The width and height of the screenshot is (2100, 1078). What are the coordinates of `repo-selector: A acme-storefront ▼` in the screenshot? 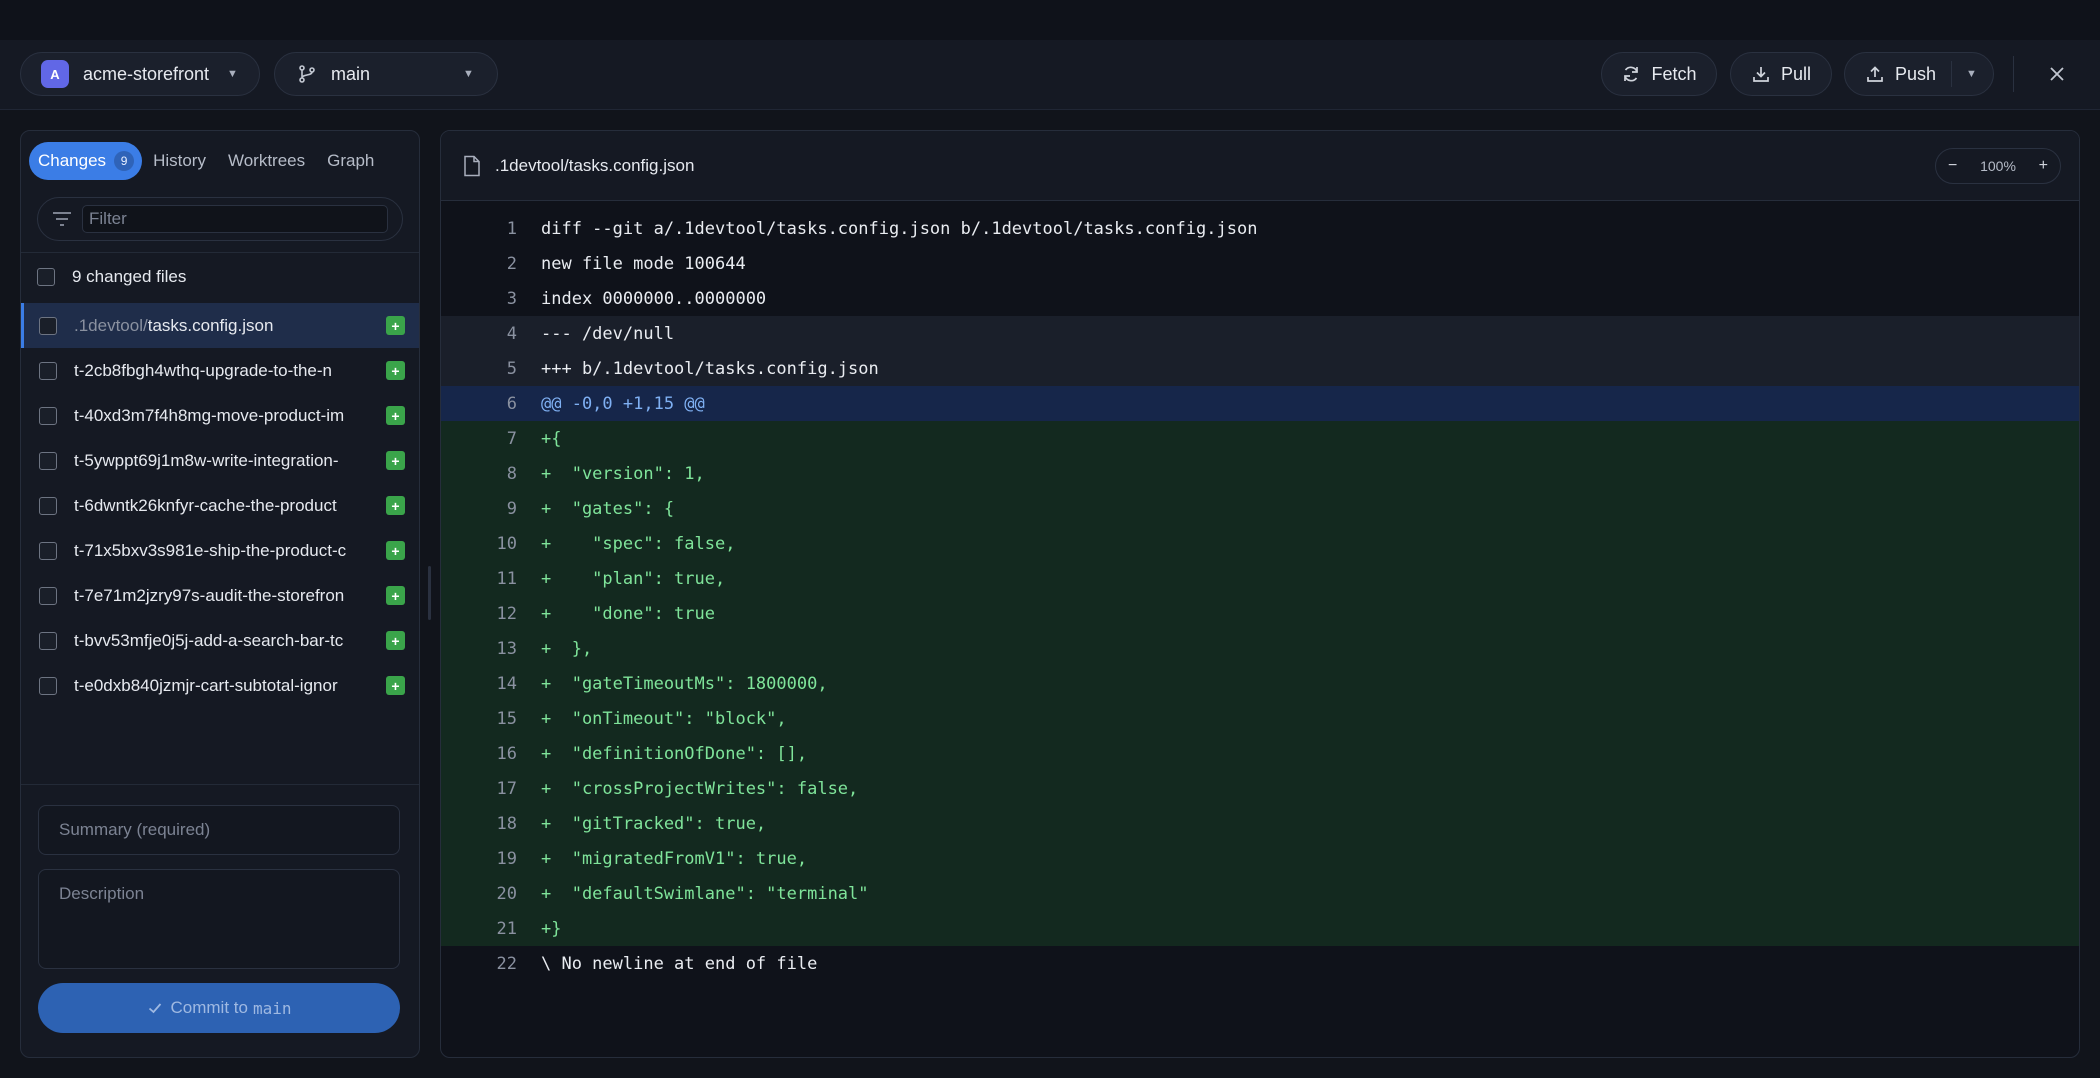 It's located at (140, 74).